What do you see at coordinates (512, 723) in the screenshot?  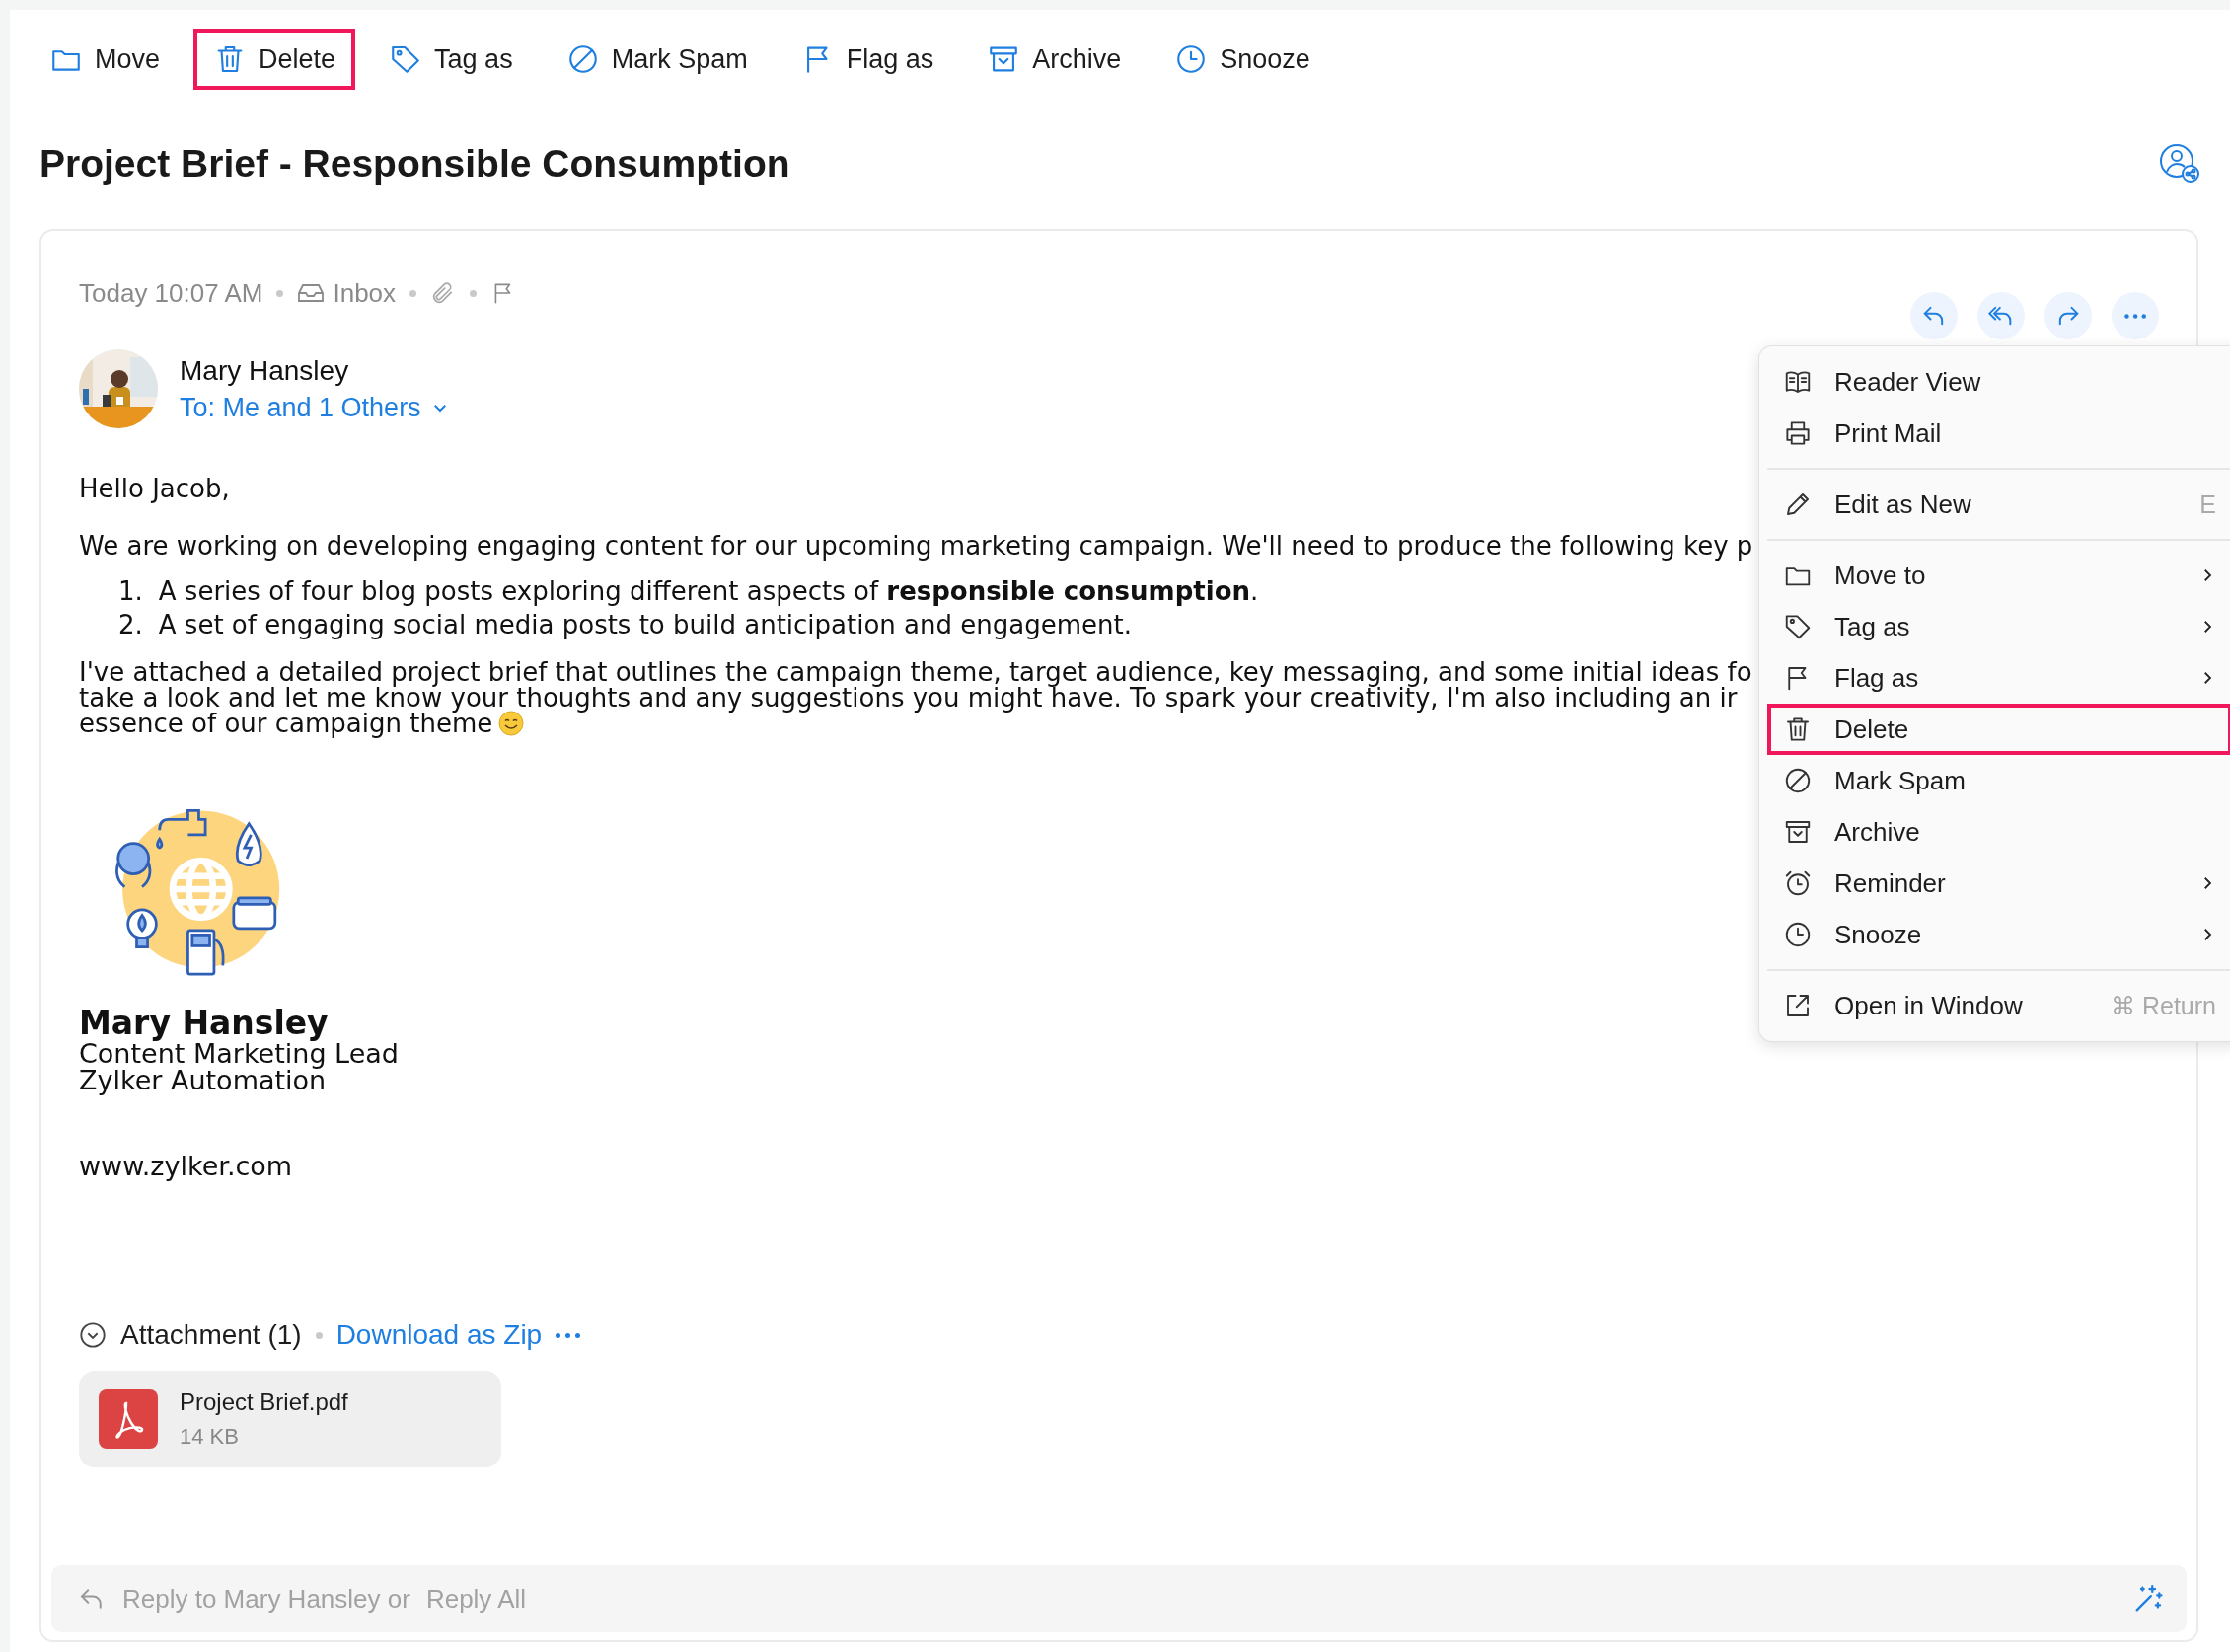 I see `smile-icon` at bounding box center [512, 723].